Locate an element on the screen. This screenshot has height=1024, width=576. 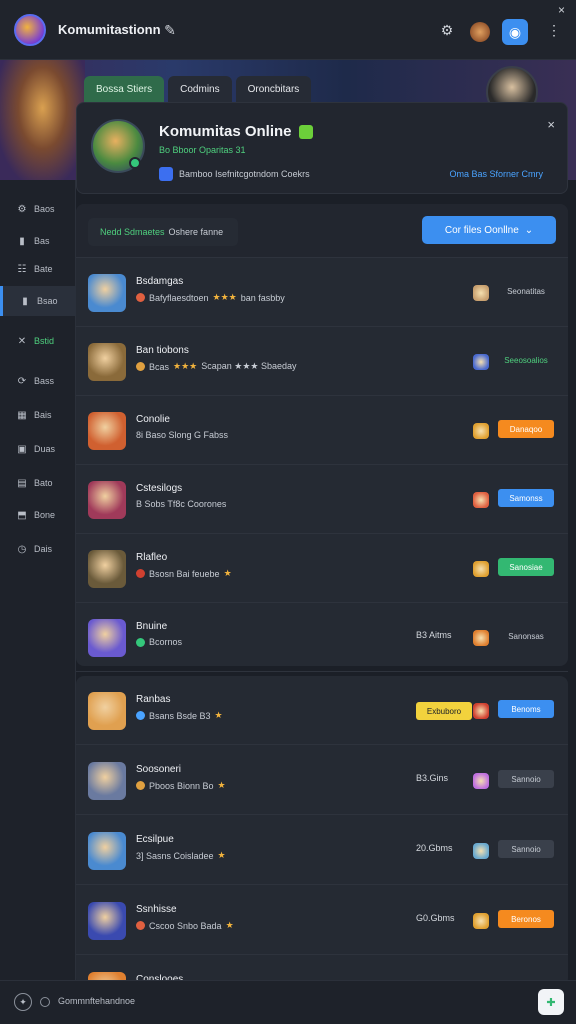
sidebar-item-8: ▤ Bato is located at coordinates (38, 483).